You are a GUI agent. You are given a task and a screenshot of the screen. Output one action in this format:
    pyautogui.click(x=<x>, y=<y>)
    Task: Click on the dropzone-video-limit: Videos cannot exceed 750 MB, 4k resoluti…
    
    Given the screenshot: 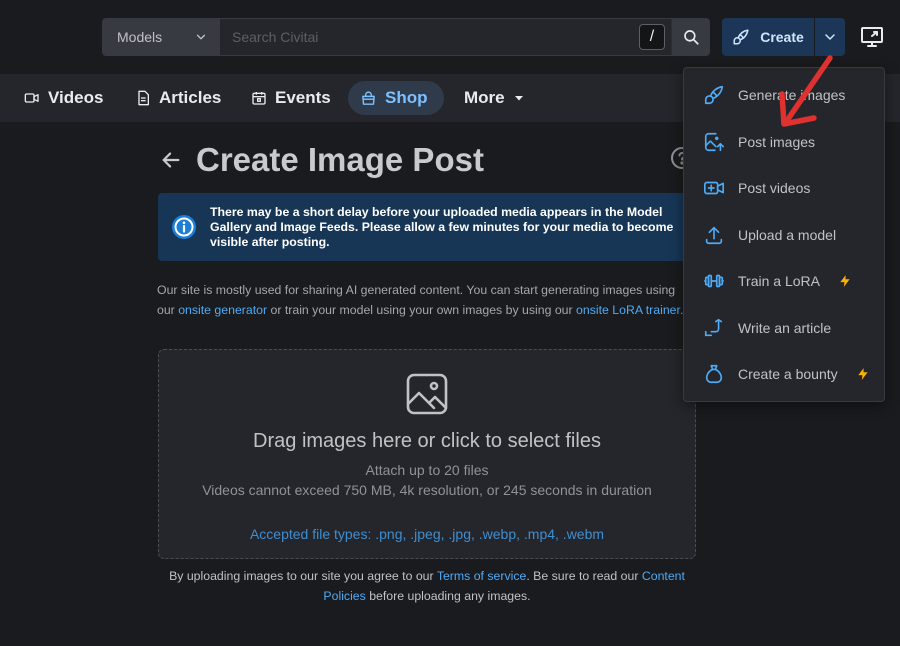 What is the action you would take?
    pyautogui.click(x=427, y=490)
    